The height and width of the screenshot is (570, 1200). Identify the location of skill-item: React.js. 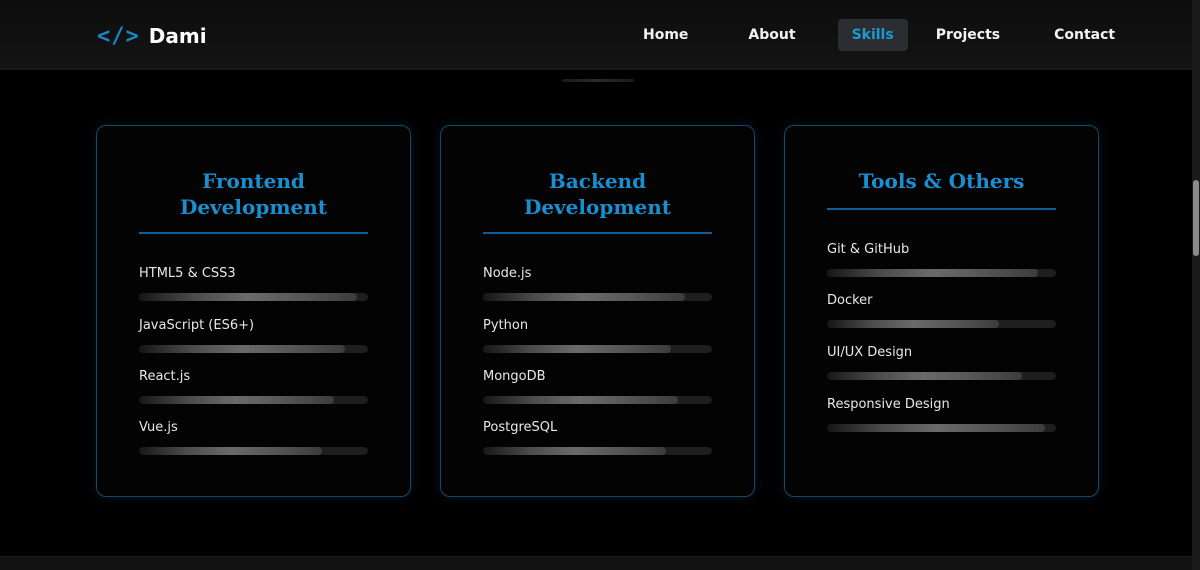
(253, 386).